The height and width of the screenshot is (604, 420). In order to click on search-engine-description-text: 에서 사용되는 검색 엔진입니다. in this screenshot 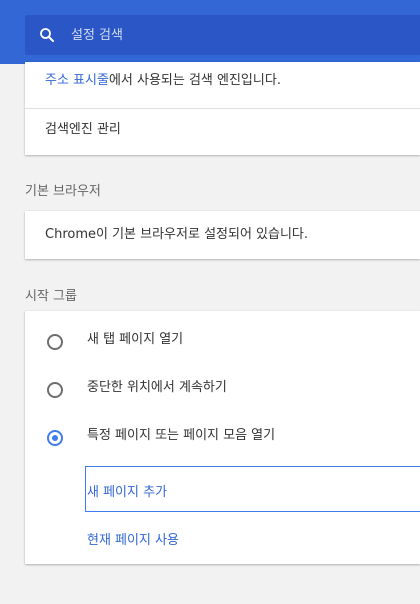, I will do `click(194, 80)`.